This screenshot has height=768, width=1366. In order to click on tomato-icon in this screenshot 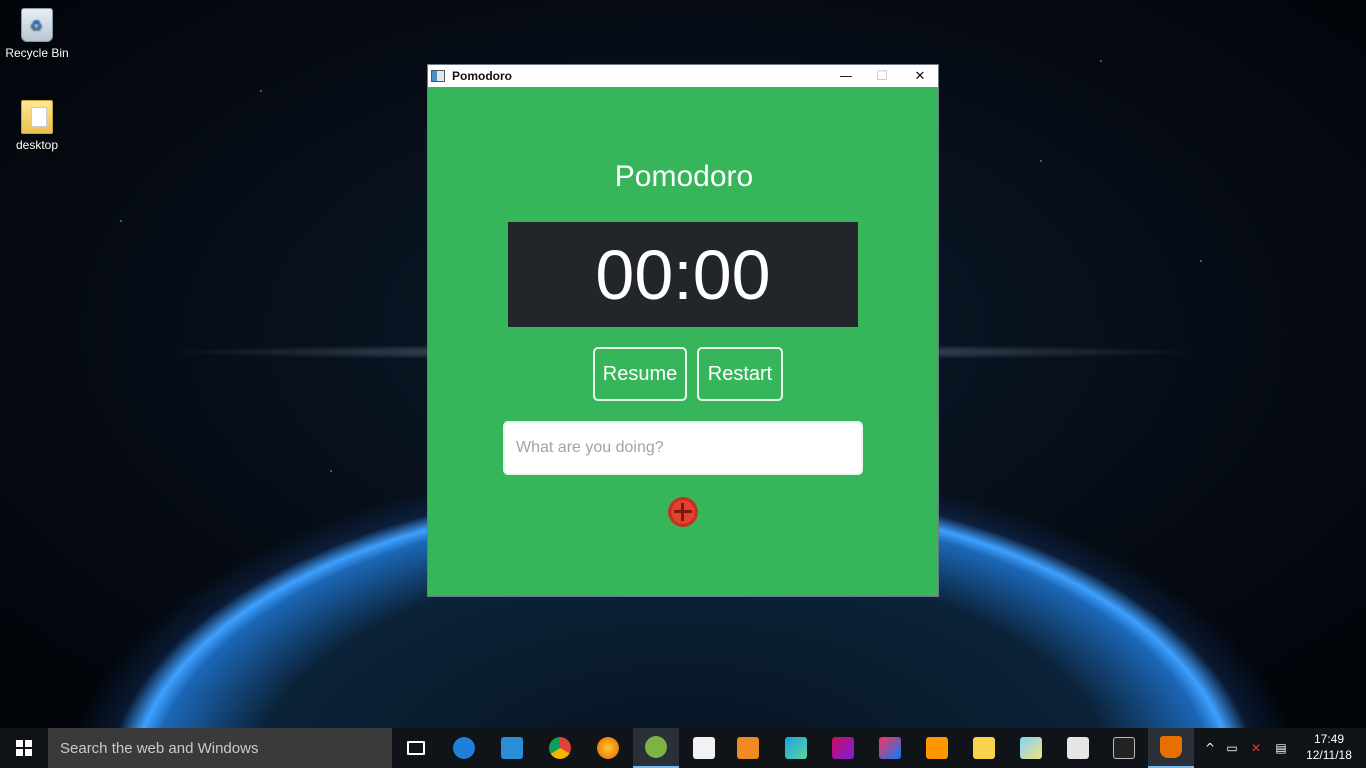, I will do `click(683, 512)`.